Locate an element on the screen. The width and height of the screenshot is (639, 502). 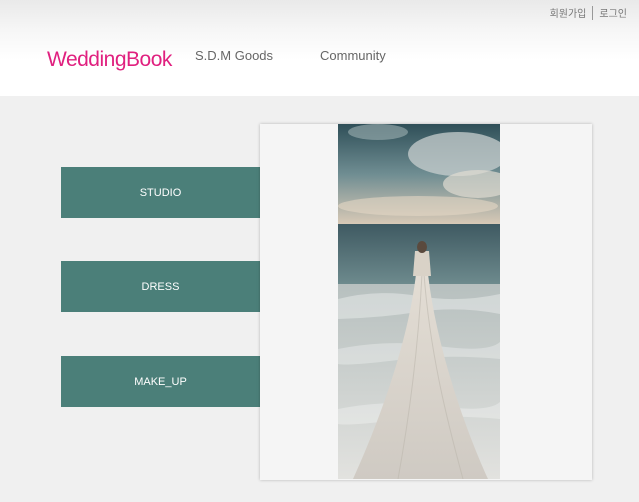
utility-links: 회원가입 로그인 is located at coordinates (588, 12).